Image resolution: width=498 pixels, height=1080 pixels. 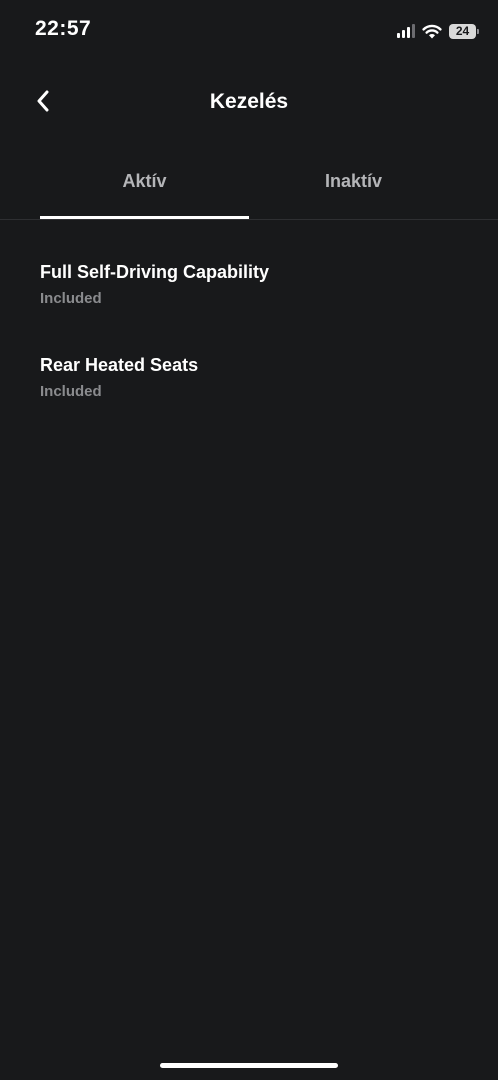 What do you see at coordinates (249, 1065) in the screenshot?
I see `home-indicator` at bounding box center [249, 1065].